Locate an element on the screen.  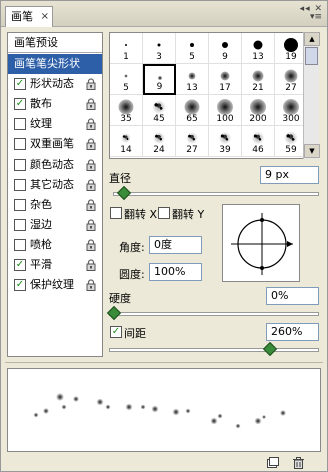
sidebar-item: 湿边 is located at coordinates (55, 225).